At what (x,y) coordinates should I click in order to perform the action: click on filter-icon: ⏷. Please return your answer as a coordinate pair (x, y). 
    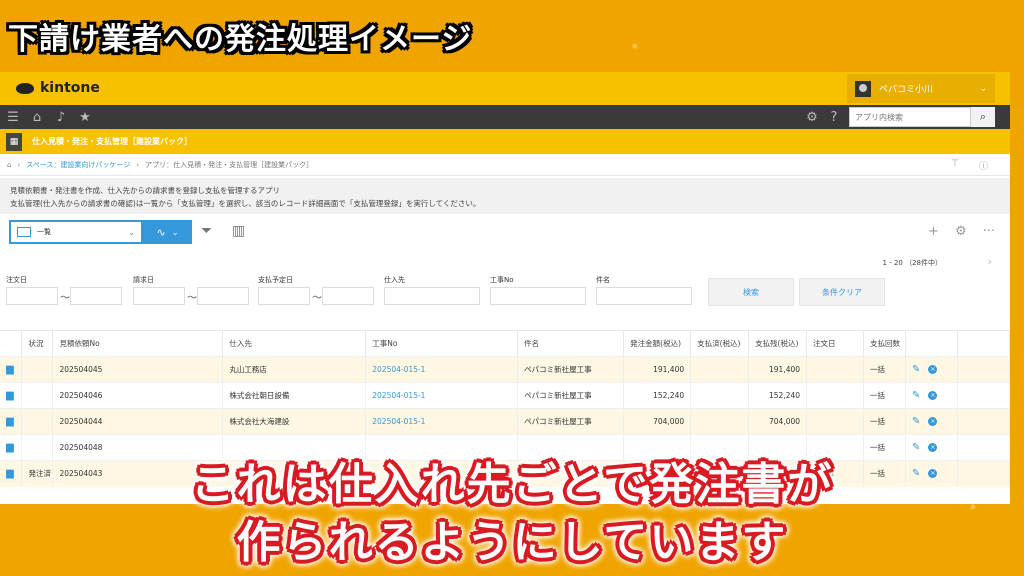
    Looking at the image, I should click on (206, 231).